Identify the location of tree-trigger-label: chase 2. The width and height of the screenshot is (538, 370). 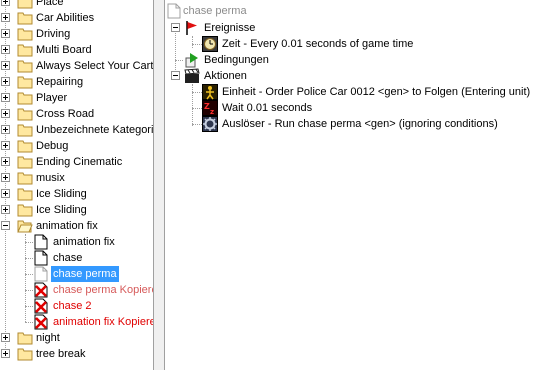
(72, 306).